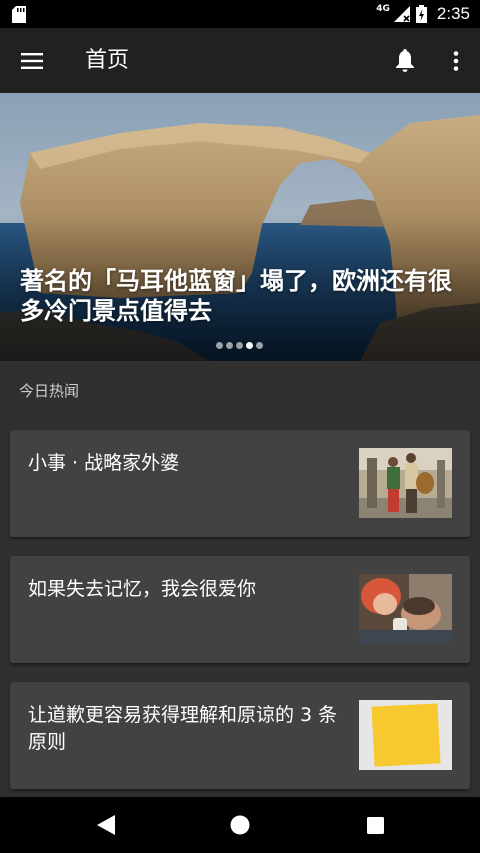  I want to click on bell-icon, so click(405, 60).